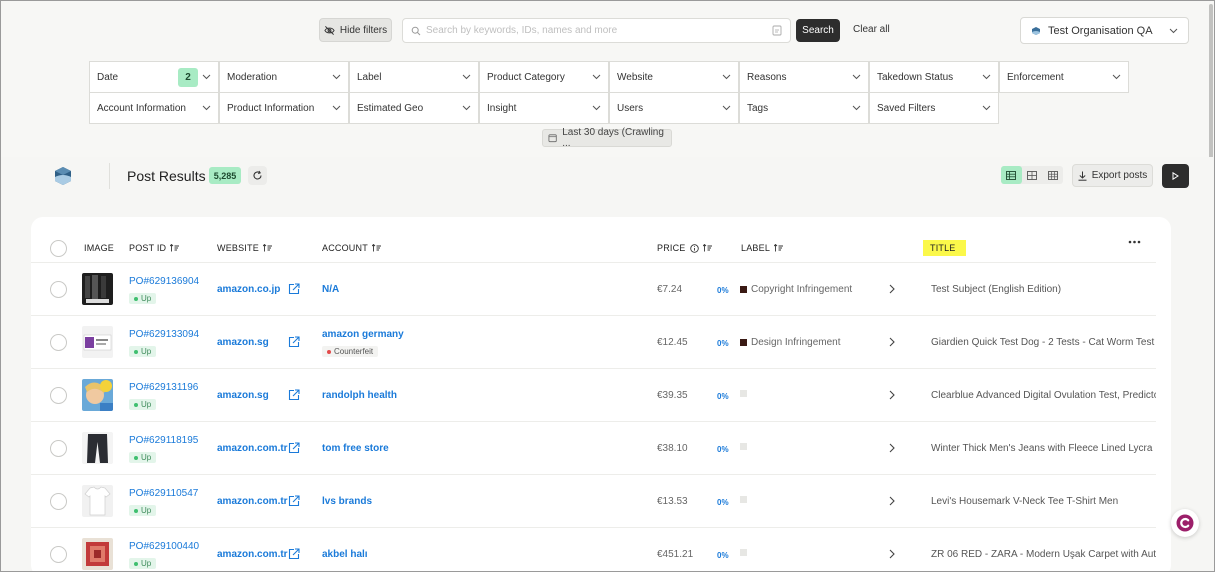  Describe the element at coordinates (723, 555) in the screenshot. I see `price-percent: 0%` at that location.